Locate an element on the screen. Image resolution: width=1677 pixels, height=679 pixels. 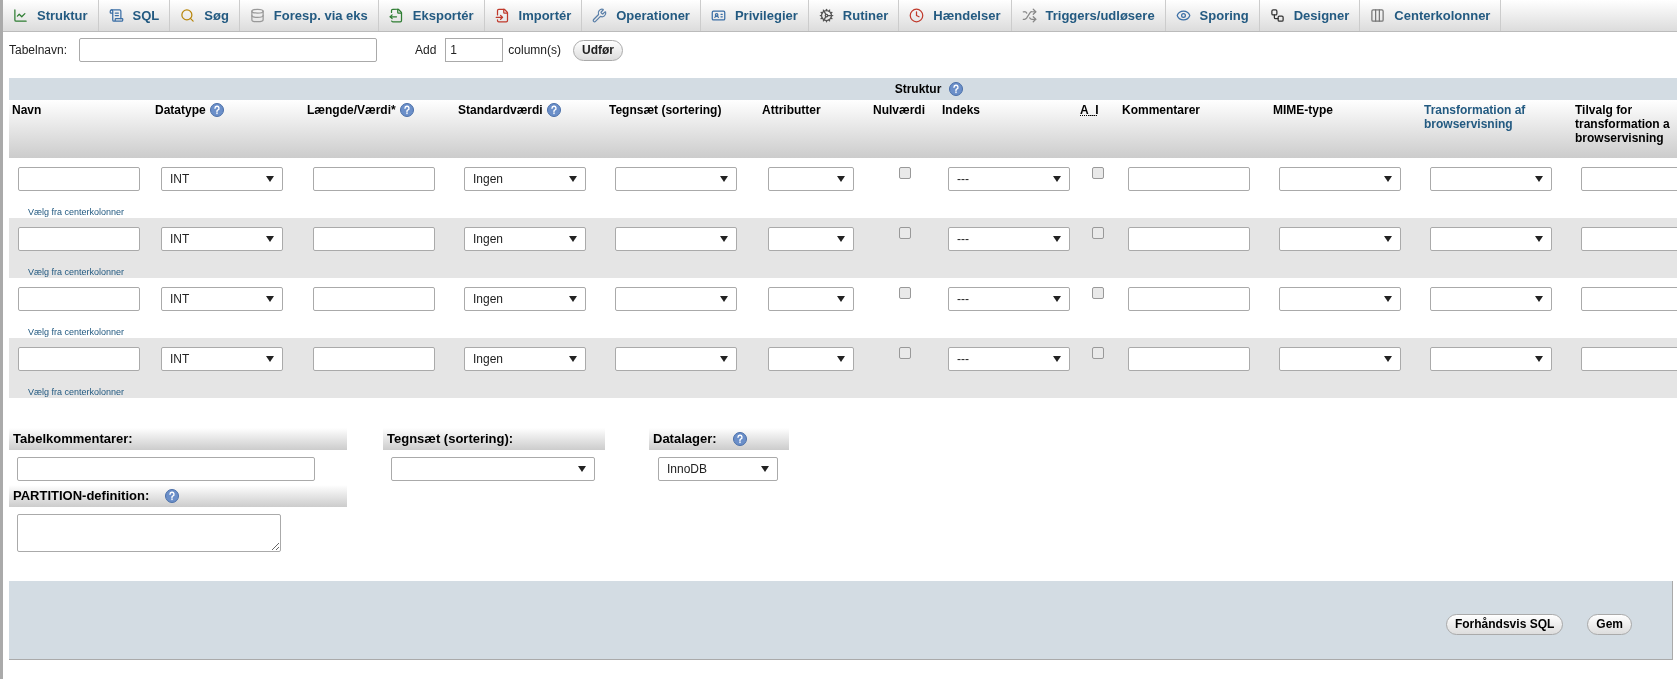
tab: Eksportér is located at coordinates (431, 15).